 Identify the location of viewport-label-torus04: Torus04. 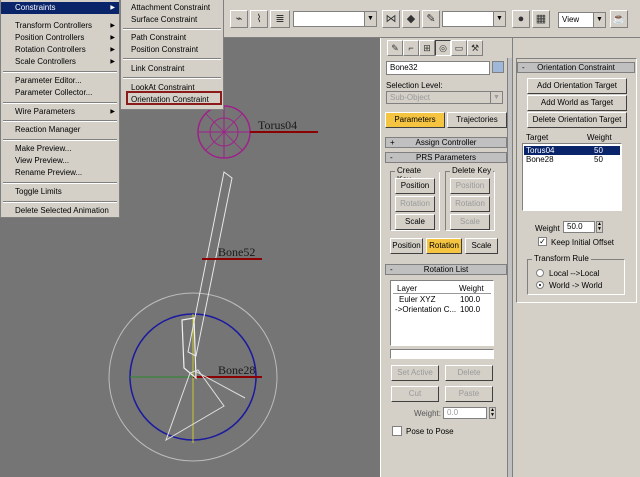
(278, 125).